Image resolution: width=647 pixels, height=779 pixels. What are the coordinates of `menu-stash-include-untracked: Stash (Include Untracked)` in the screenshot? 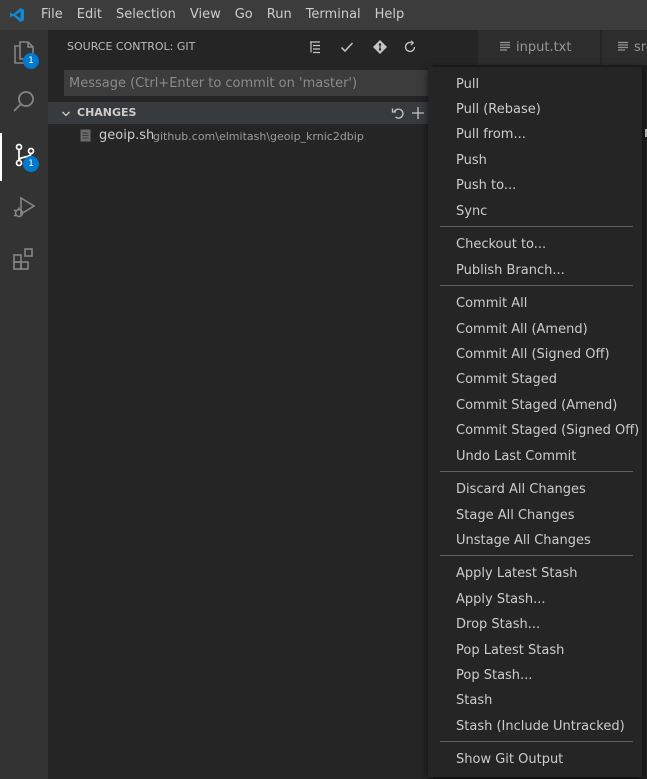 It's located at (535, 726).